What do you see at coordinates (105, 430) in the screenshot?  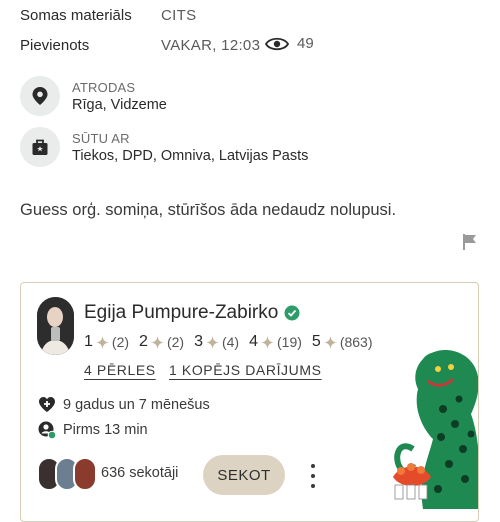 I see `last-seen-text: Pirms 13 min` at bounding box center [105, 430].